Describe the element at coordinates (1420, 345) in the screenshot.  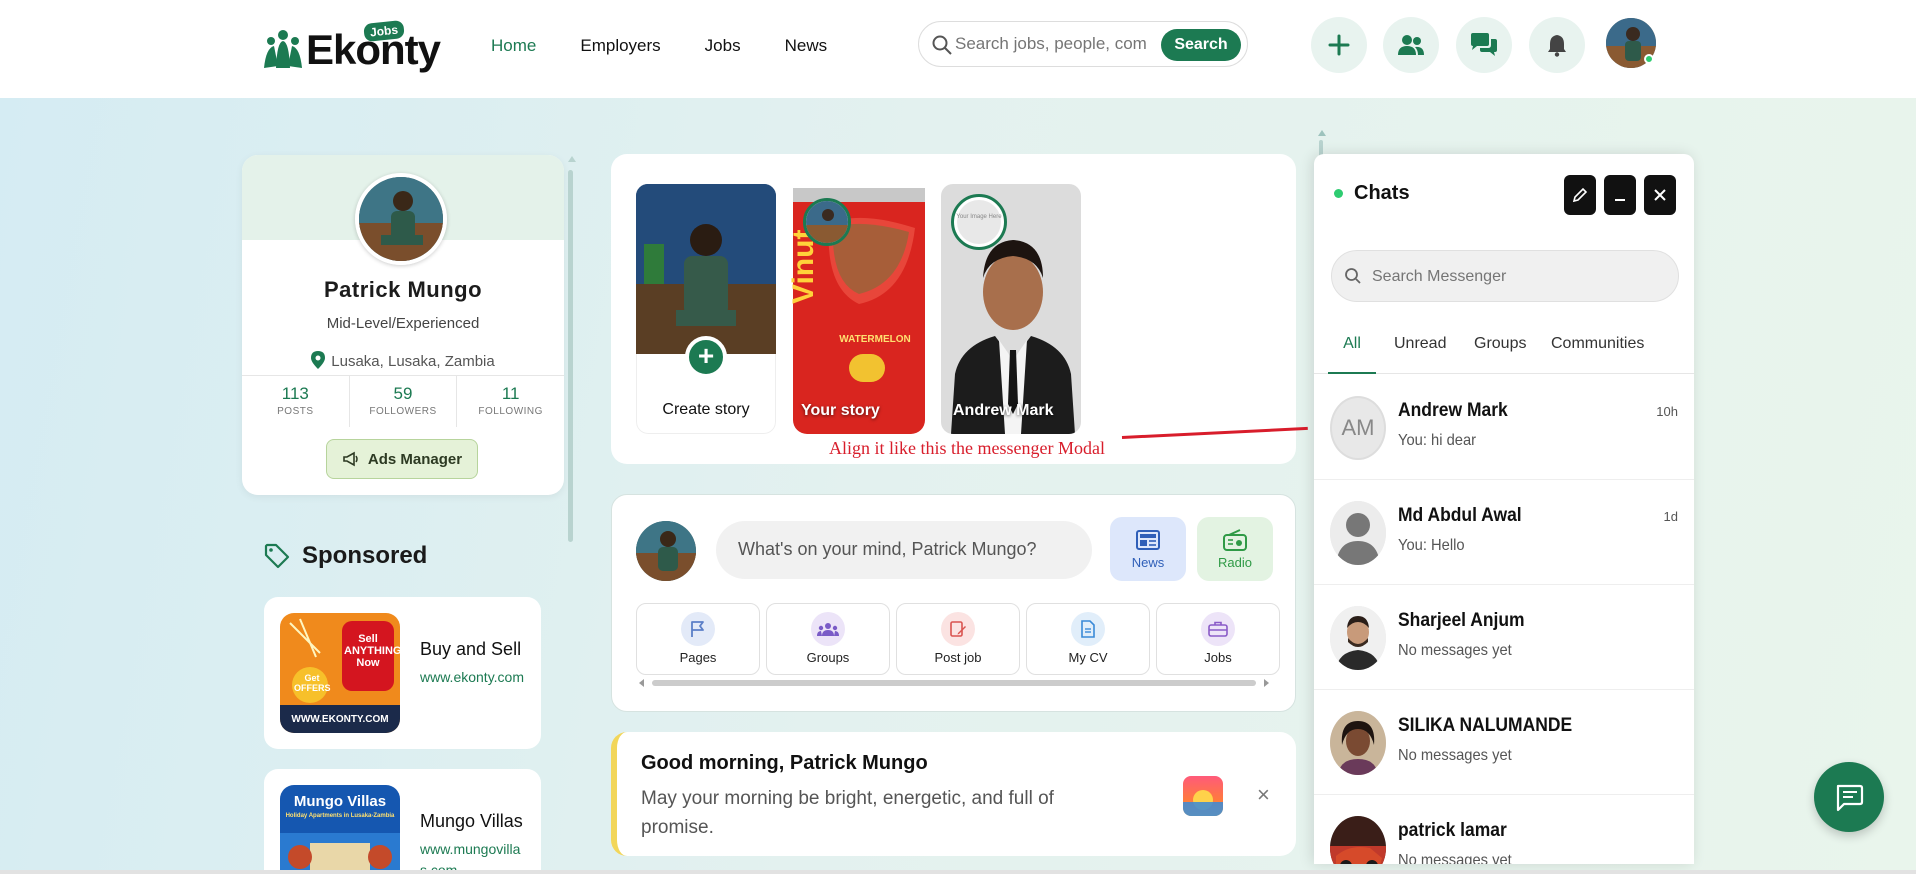
I see `tab-unread: Unread` at that location.